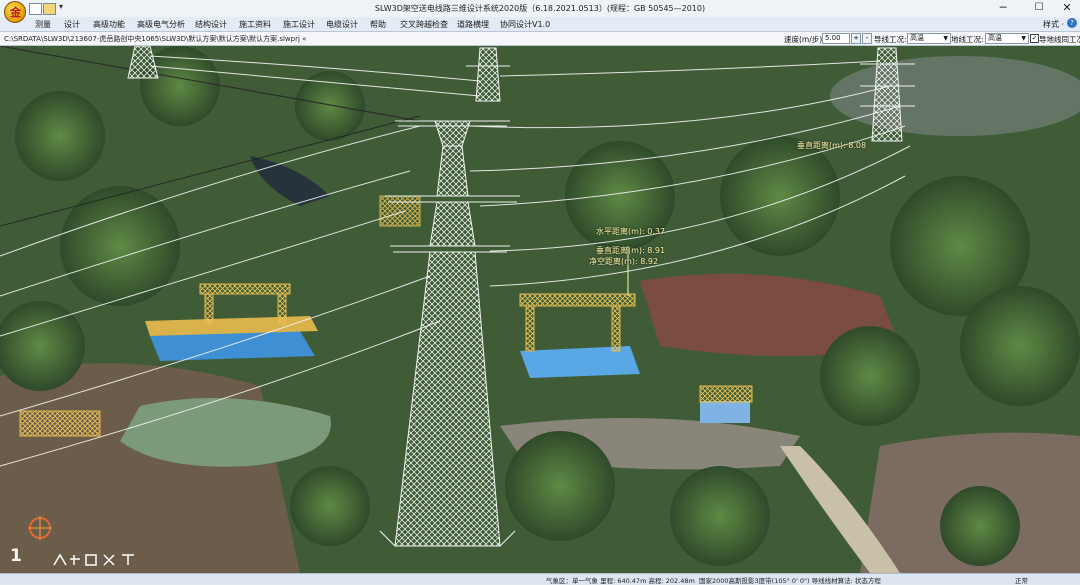 Image resolution: width=1080 pixels, height=585 pixels. What do you see at coordinates (473, 24) in the screenshot?
I see `menu-road-burial: 道路横埋` at bounding box center [473, 24].